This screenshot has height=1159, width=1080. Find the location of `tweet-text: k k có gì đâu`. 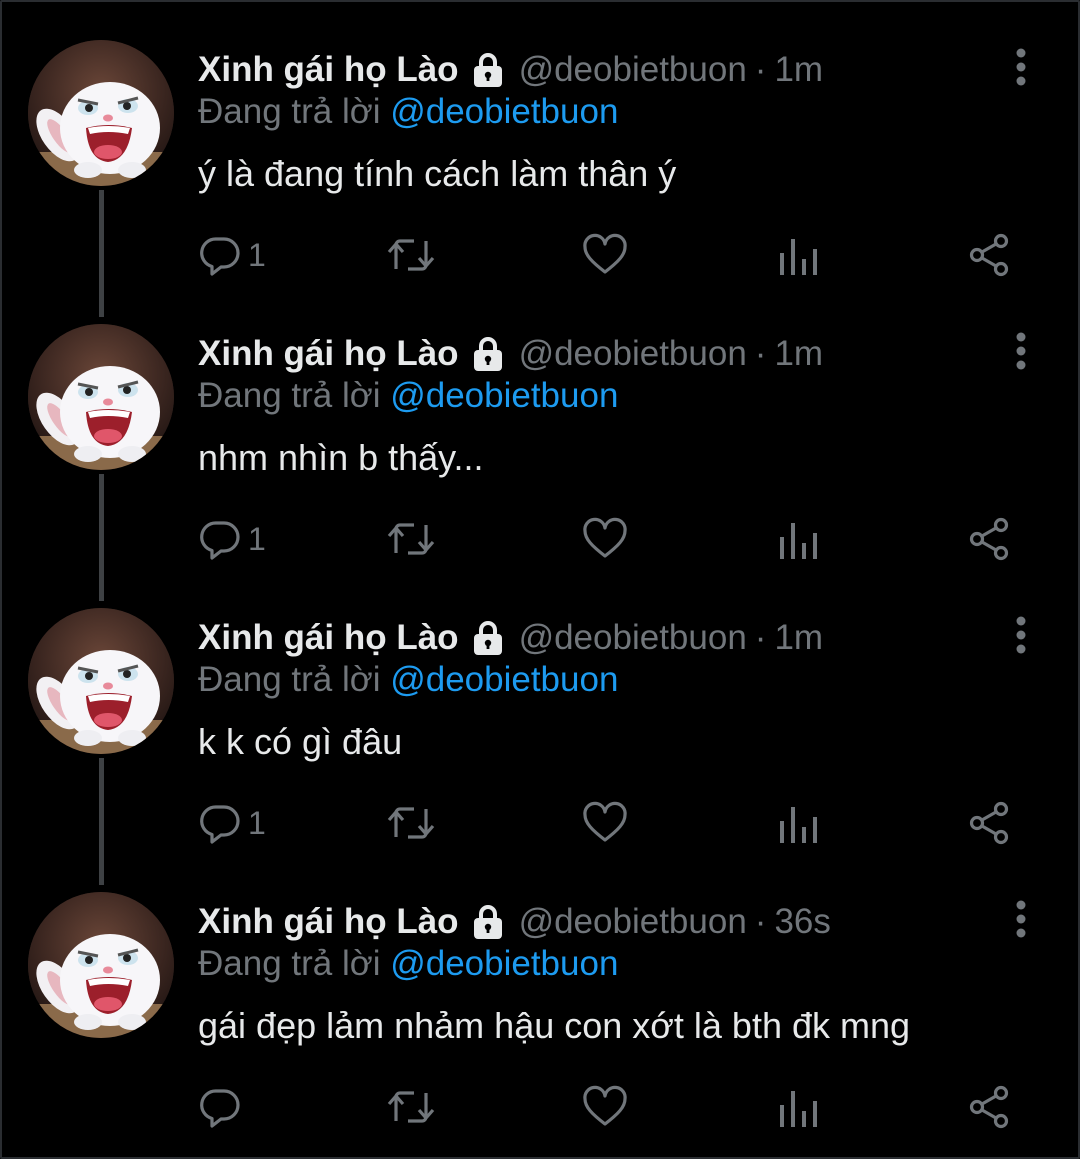

tweet-text: k k có gì đâu is located at coordinates (300, 741).